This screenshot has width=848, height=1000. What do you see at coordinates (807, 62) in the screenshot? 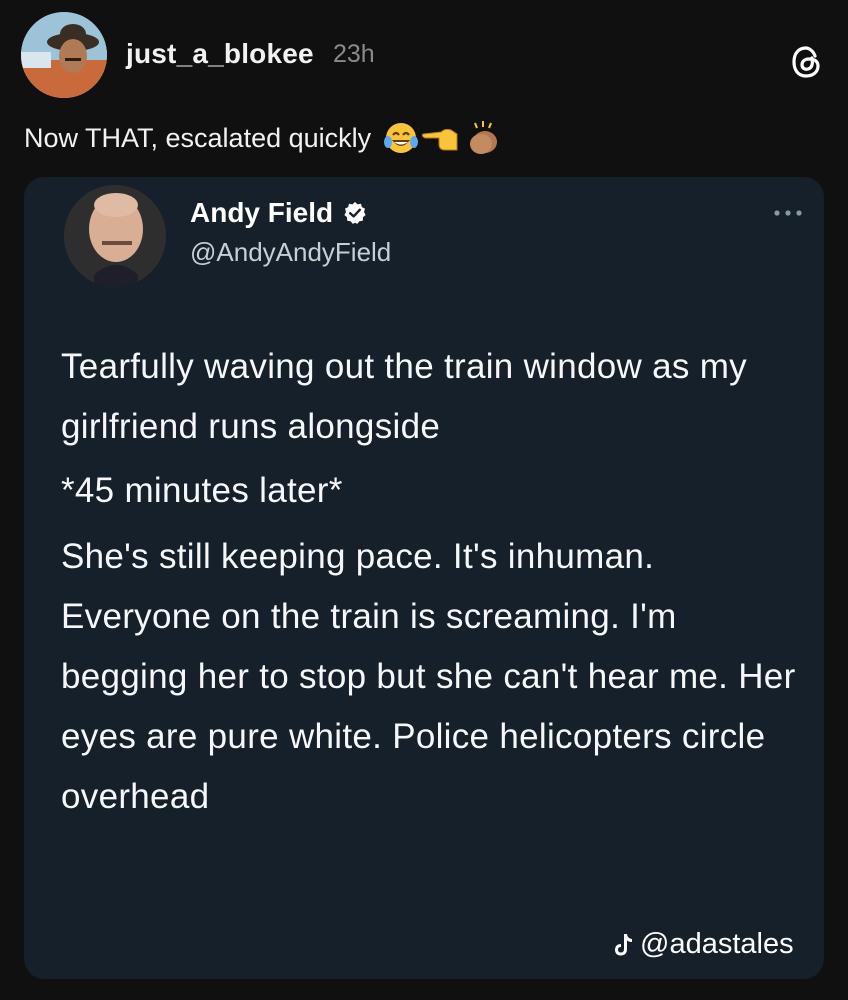
I see `threads-logo-icon` at bounding box center [807, 62].